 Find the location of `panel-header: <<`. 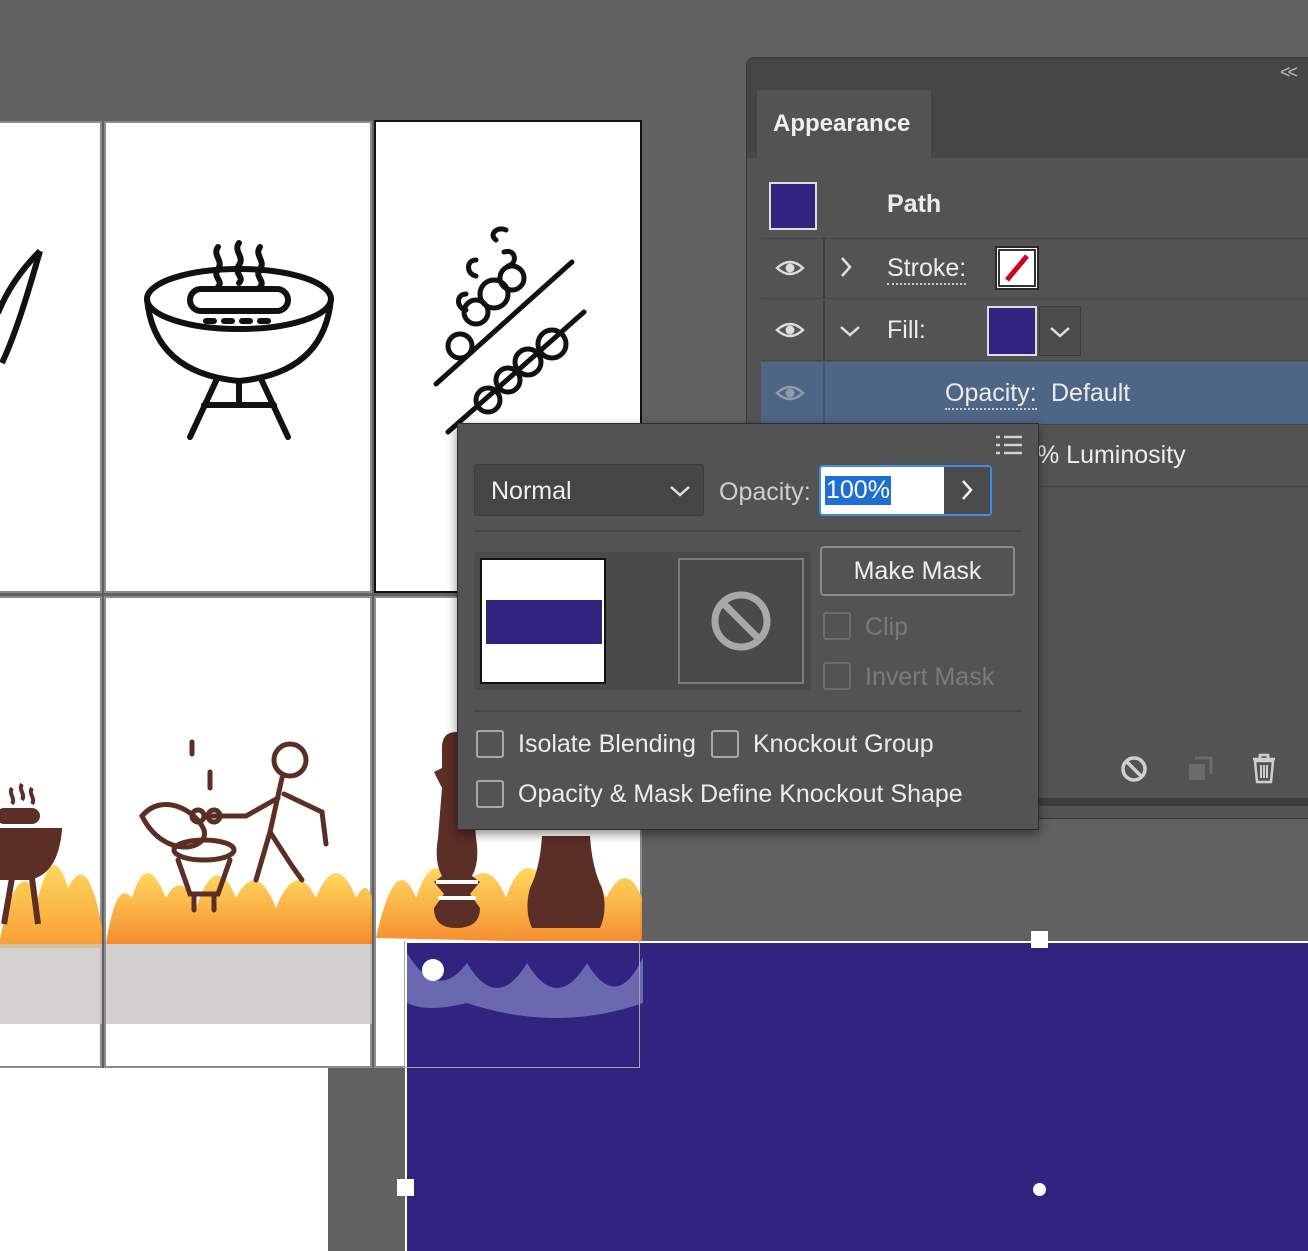

panel-header: << is located at coordinates (1027, 74).